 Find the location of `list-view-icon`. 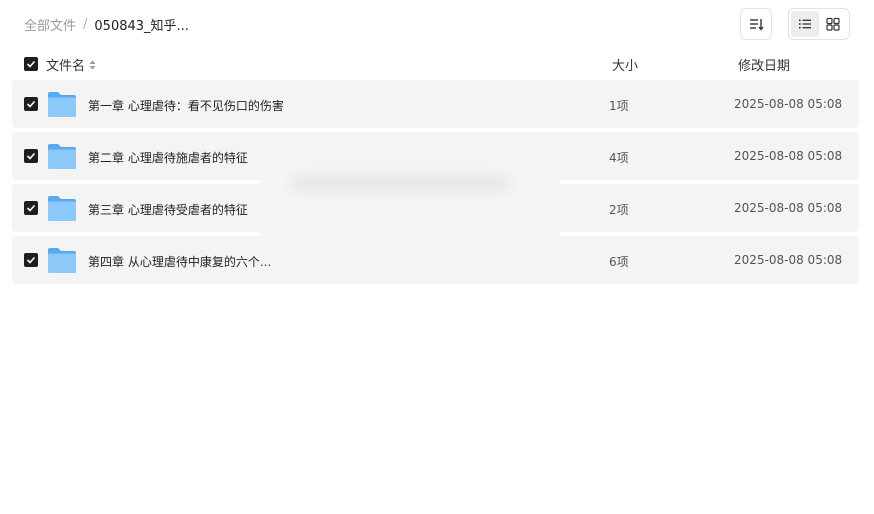

list-view-icon is located at coordinates (805, 24).